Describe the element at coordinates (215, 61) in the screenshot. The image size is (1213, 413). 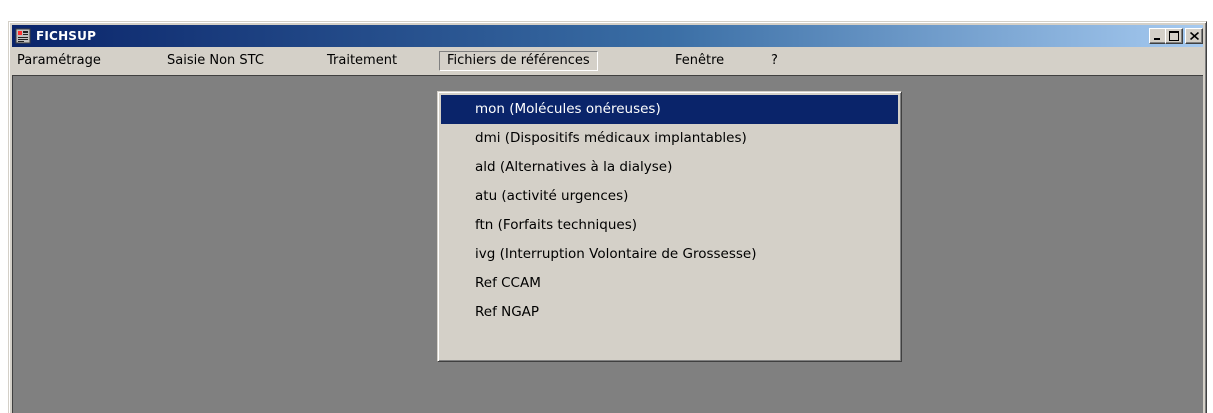
I see `menu-saisie-non-stc: Saisie Non STC` at that location.